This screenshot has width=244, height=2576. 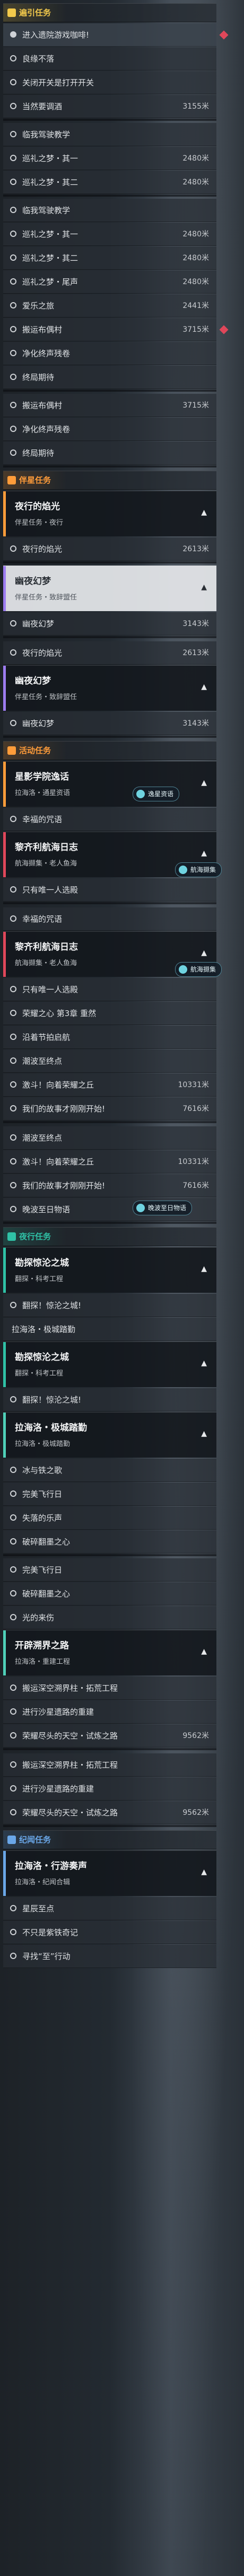 I want to click on quest-row: 荣耀之心 第3章 重然, so click(x=110, y=1013).